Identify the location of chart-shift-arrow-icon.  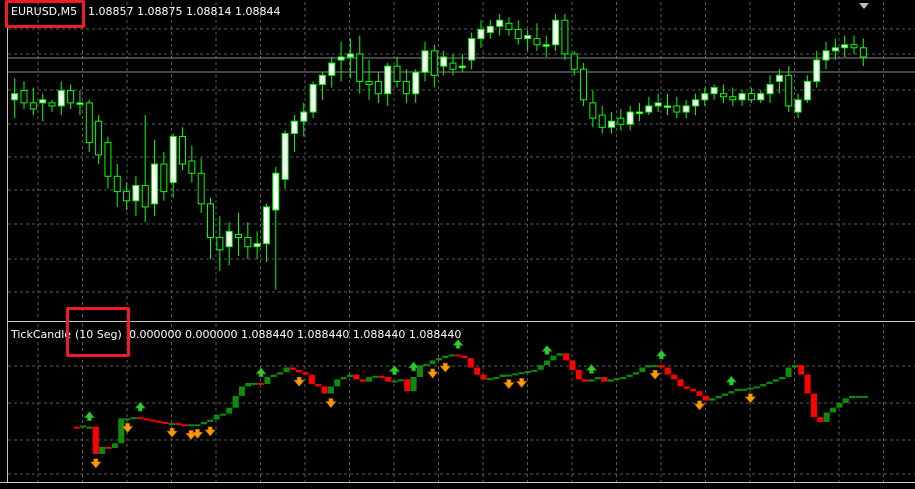
(864, 6).